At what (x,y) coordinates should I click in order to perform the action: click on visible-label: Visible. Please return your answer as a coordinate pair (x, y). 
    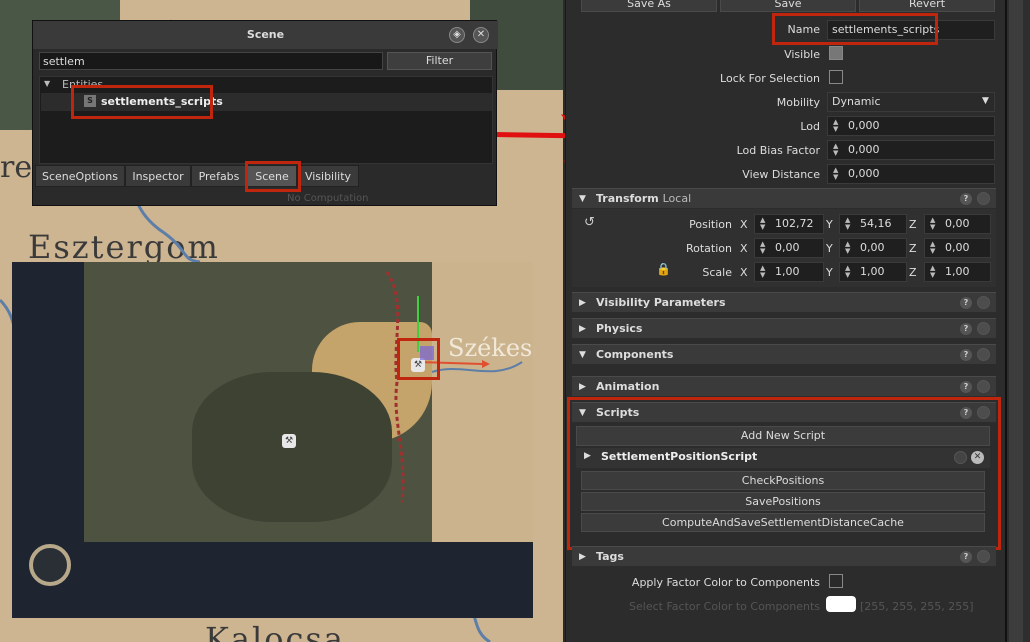
    Looking at the image, I should click on (802, 54).